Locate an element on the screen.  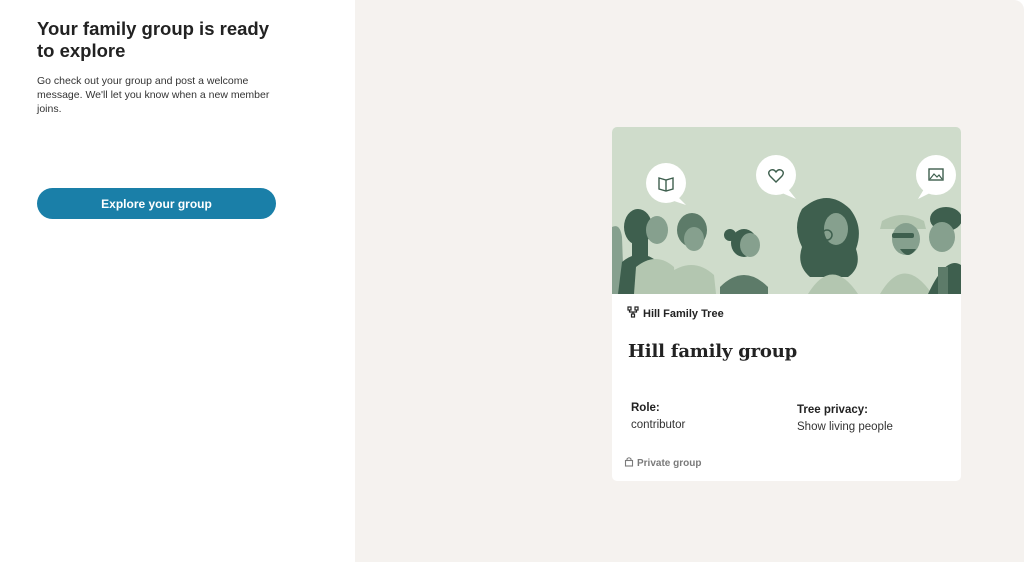
tree-name: Hill Family Tree is located at coordinates (683, 314).